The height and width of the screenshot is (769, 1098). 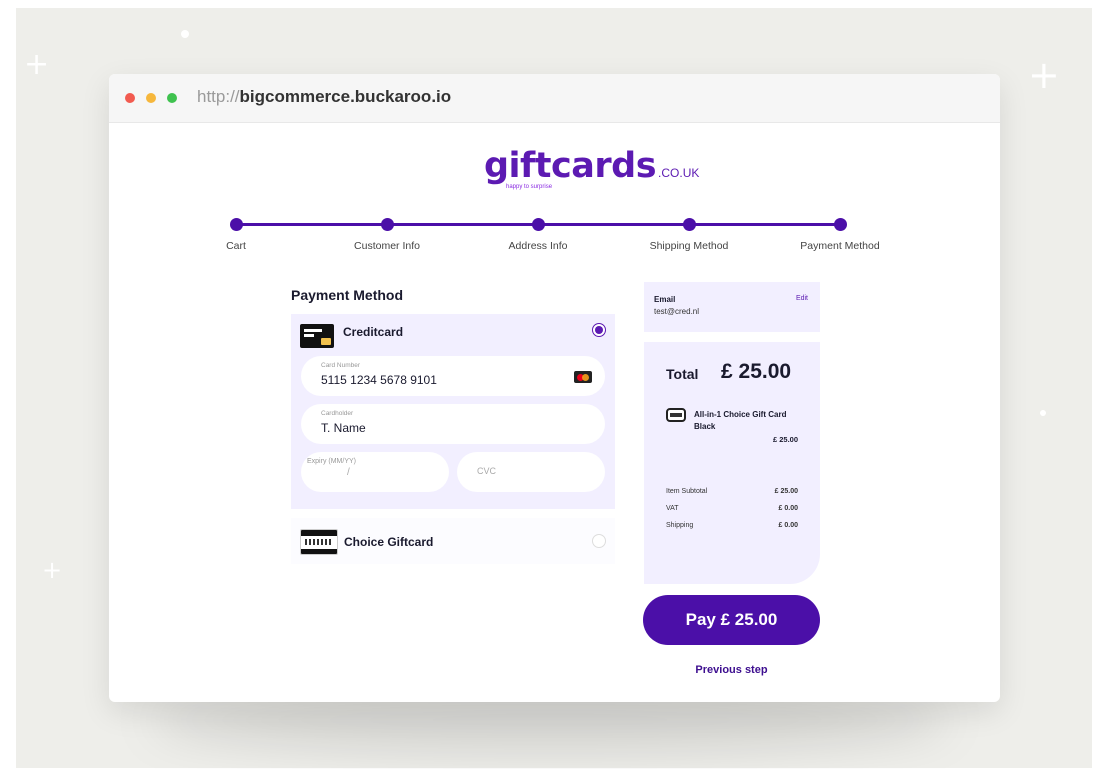 What do you see at coordinates (599, 330) in the screenshot?
I see `creditcard-radio` at bounding box center [599, 330].